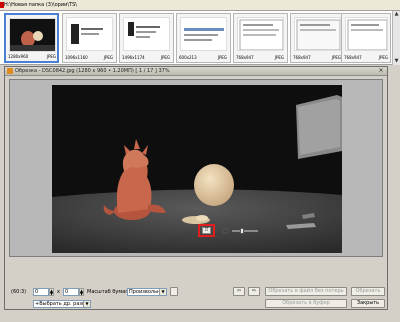 This screenshot has width=400, height=322. I want to click on strip-scrollbar: ▲ ▼, so click(396, 38).